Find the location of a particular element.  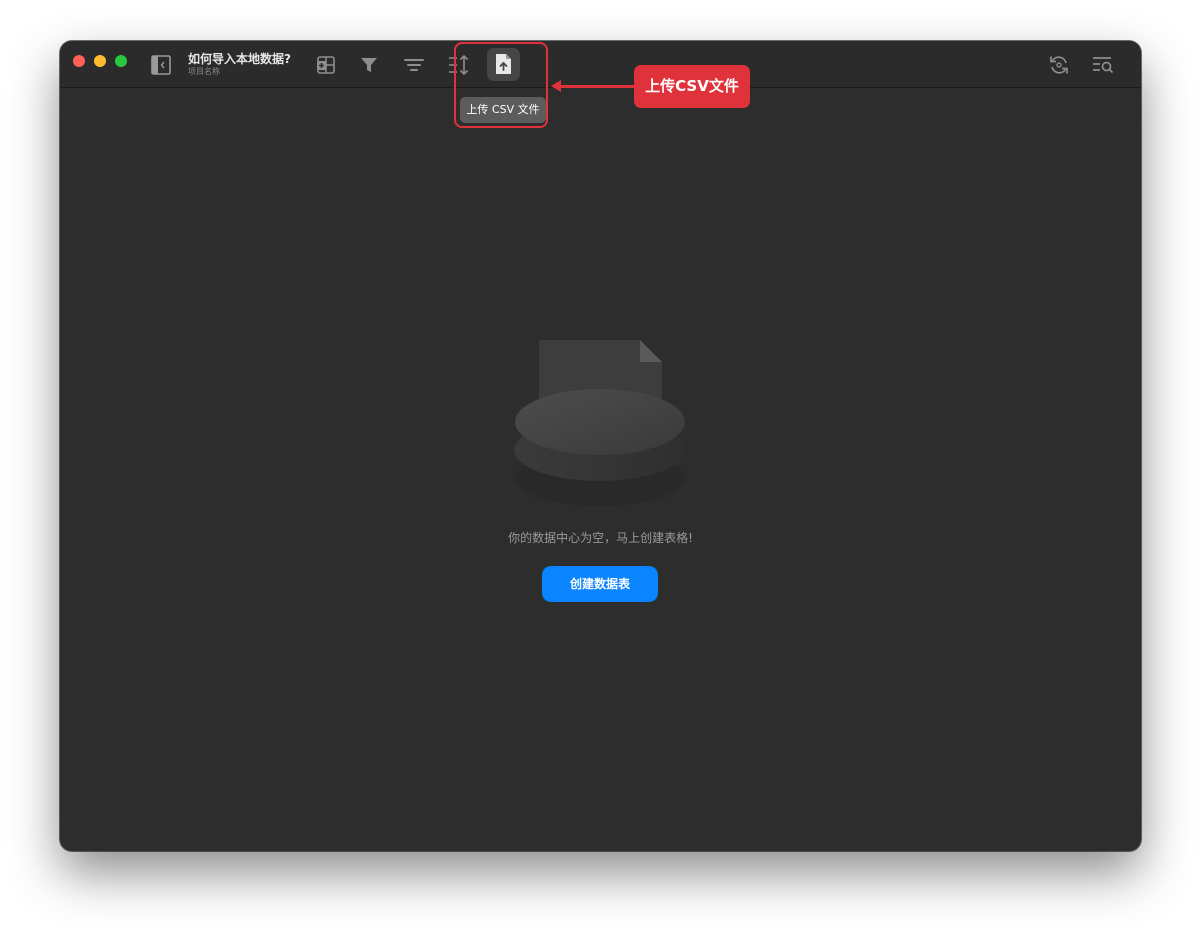

project-title-block: 如何导入本地数据? 项目名称 is located at coordinates (239, 64).